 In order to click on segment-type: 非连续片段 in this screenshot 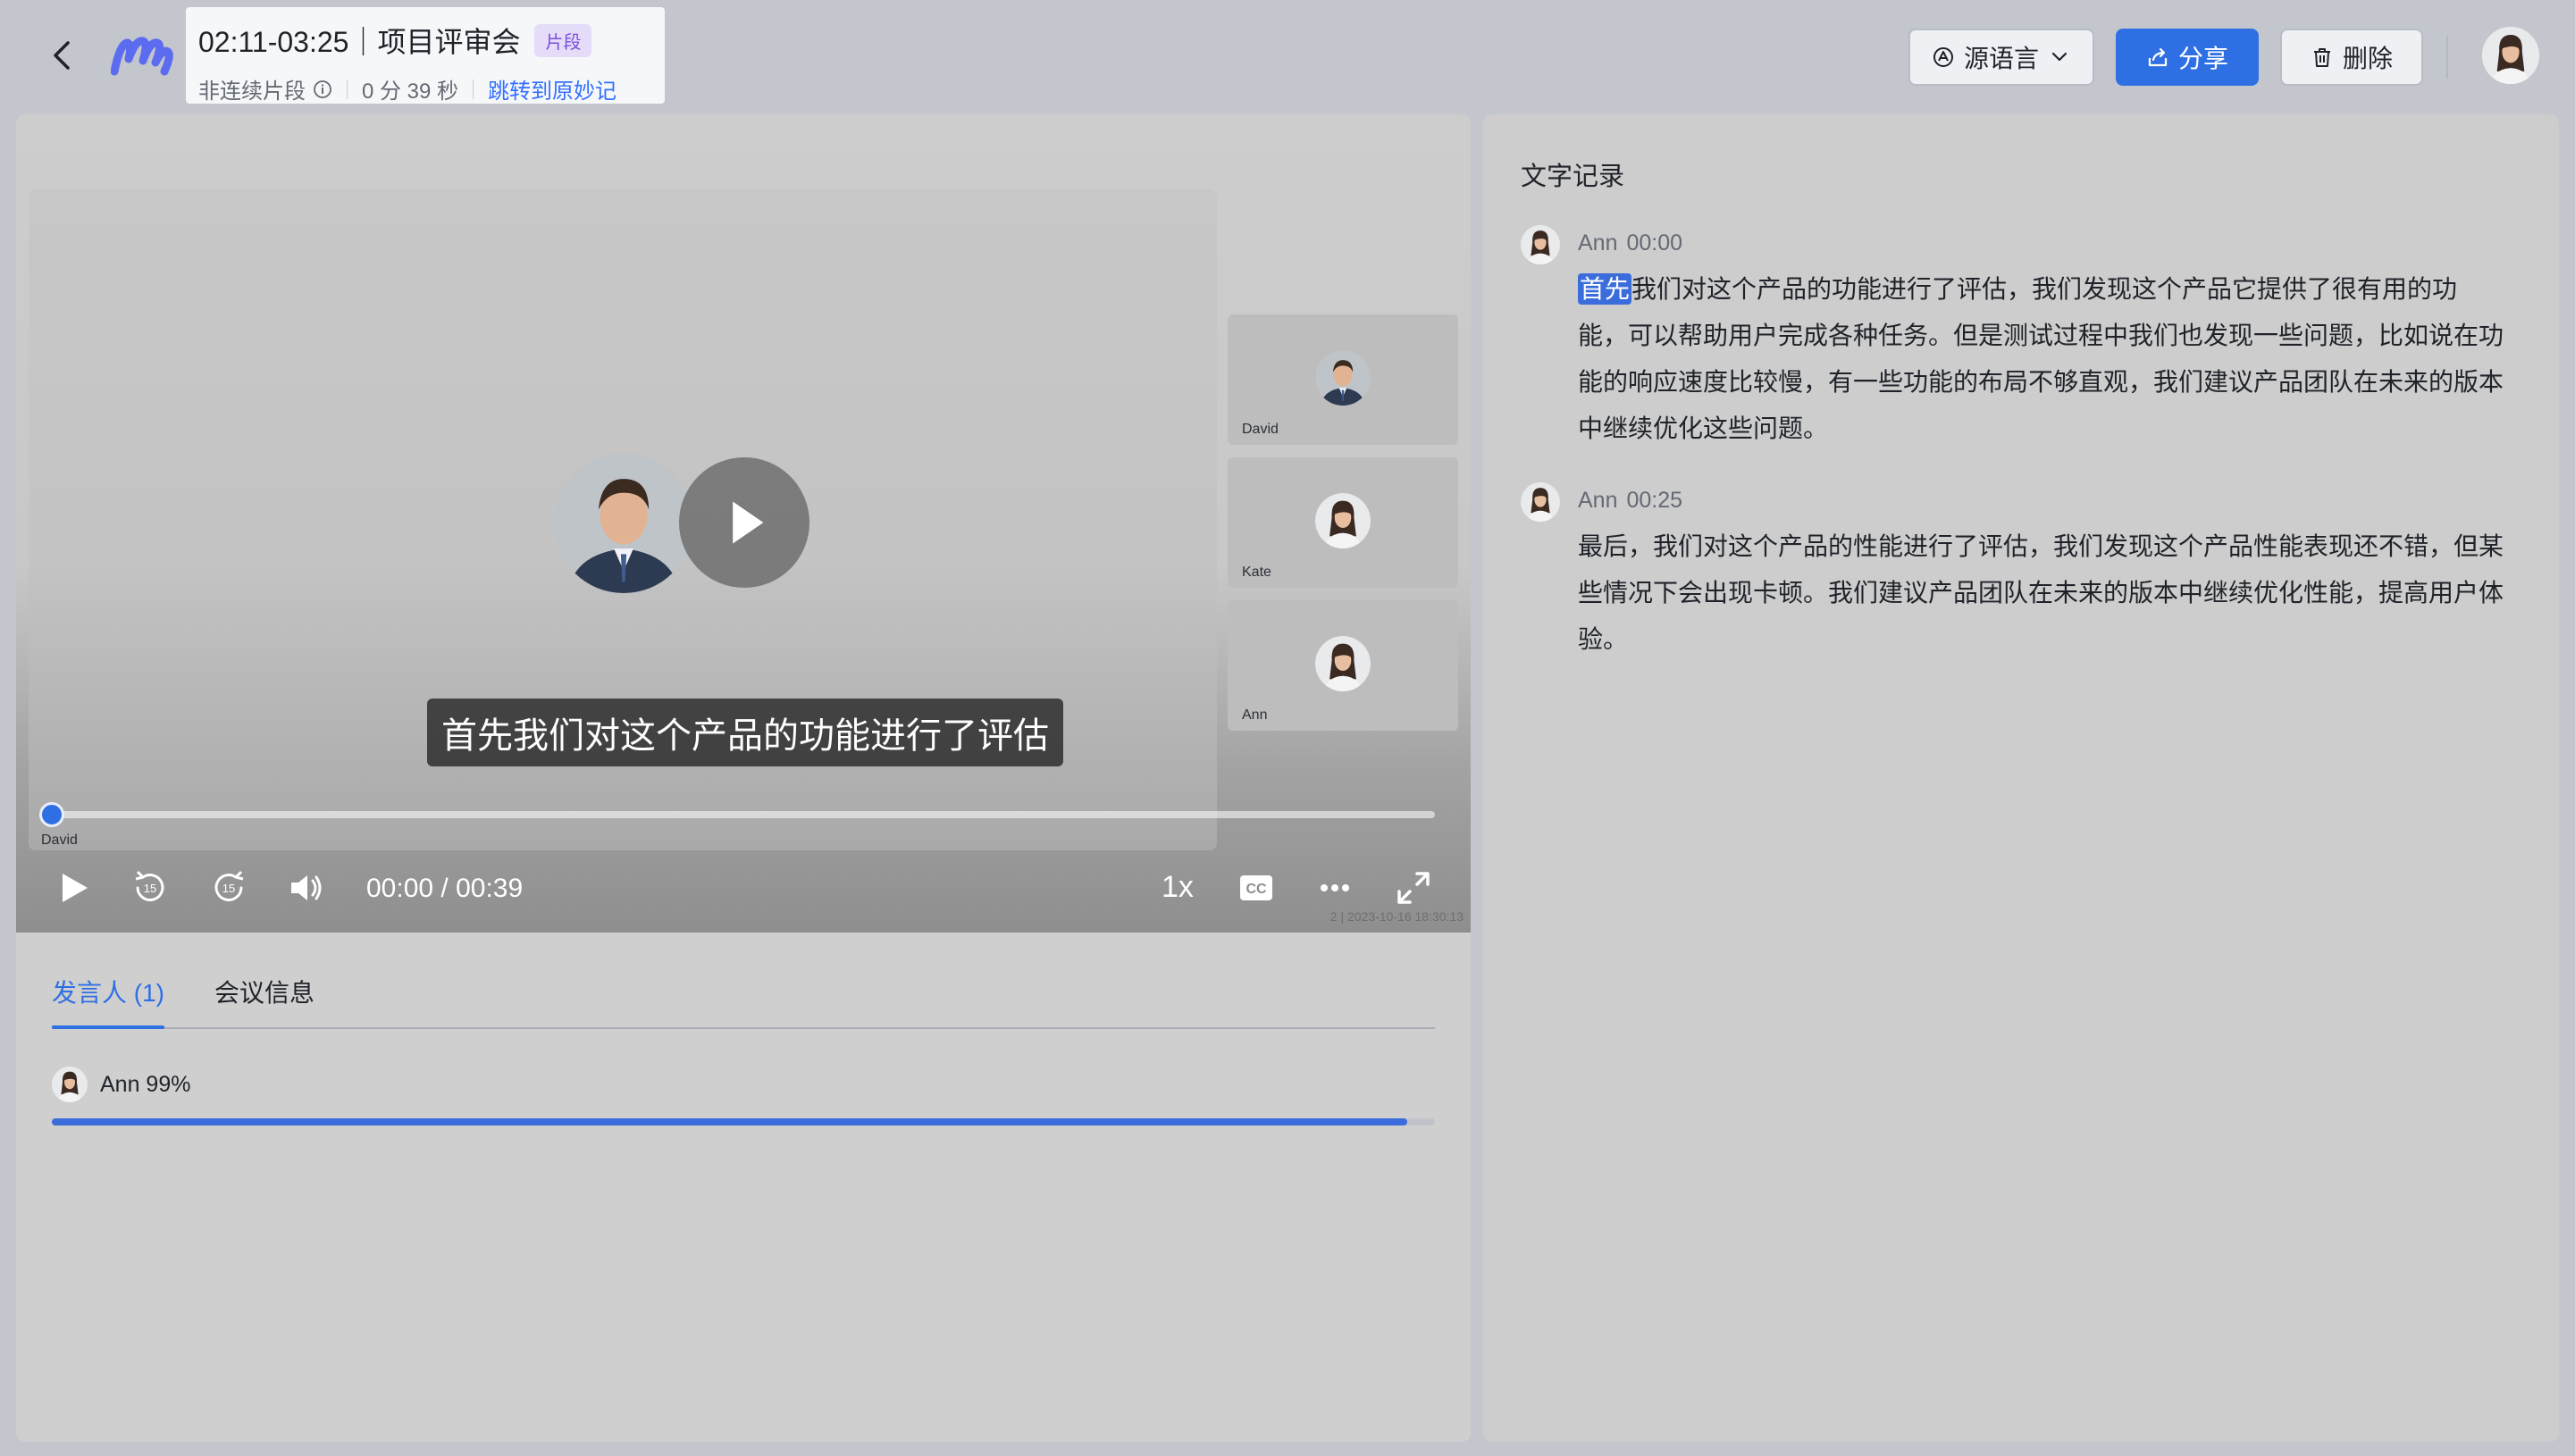, I will do `click(252, 91)`.